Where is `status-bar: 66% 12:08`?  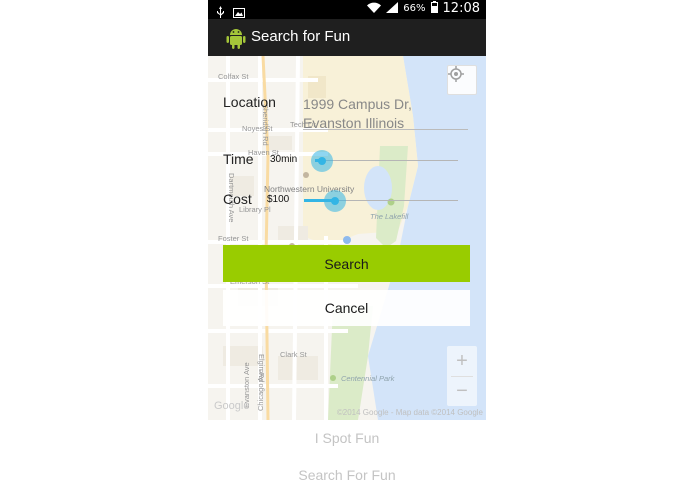
status-bar: 66% 12:08 is located at coordinates (347, 9).